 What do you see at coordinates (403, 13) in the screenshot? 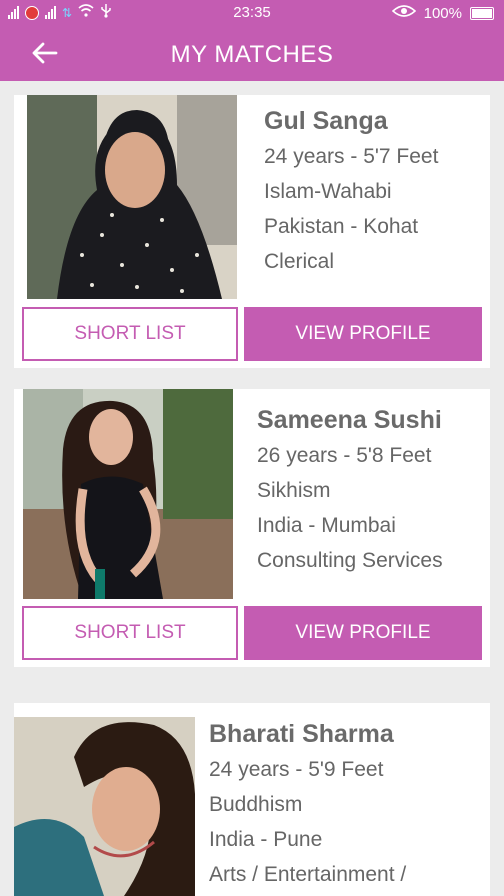
I see `eye-icon` at bounding box center [403, 13].